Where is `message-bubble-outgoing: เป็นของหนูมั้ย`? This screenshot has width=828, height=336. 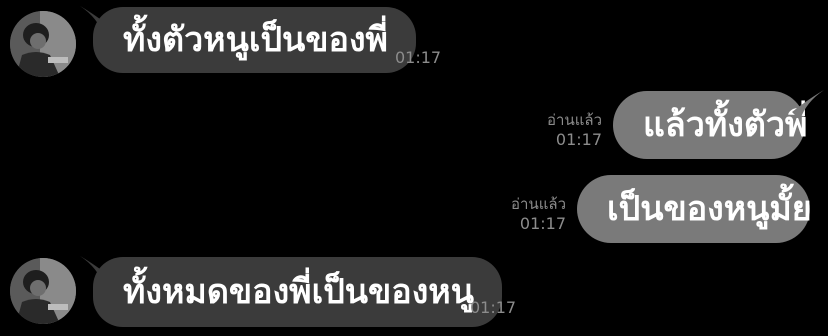
message-bubble-outgoing: เป็นของหนูมั้ย is located at coordinates (694, 209).